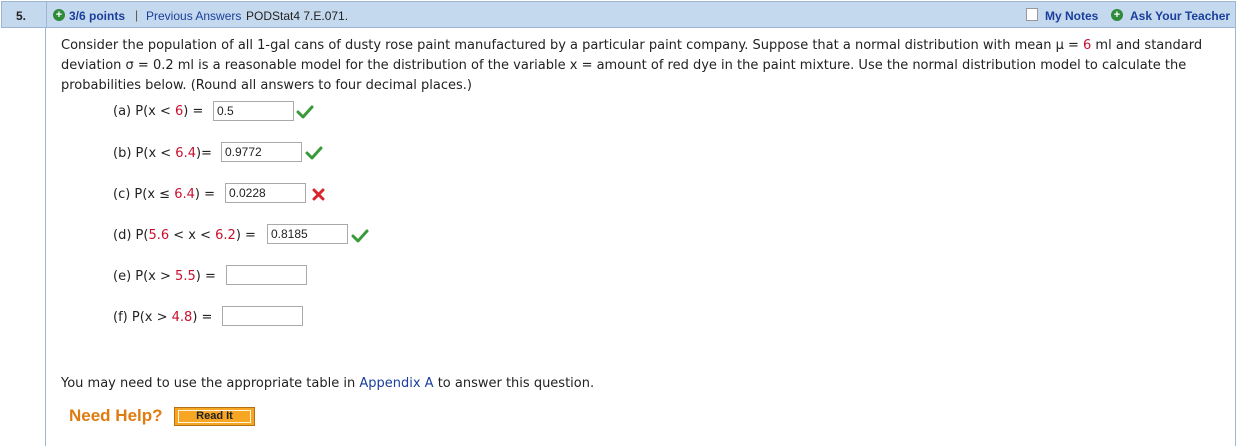 Image resolution: width=1245 pixels, height=446 pixels. Describe the element at coordinates (514, 383) in the screenshot. I see `note-post: to answer this question.` at that location.